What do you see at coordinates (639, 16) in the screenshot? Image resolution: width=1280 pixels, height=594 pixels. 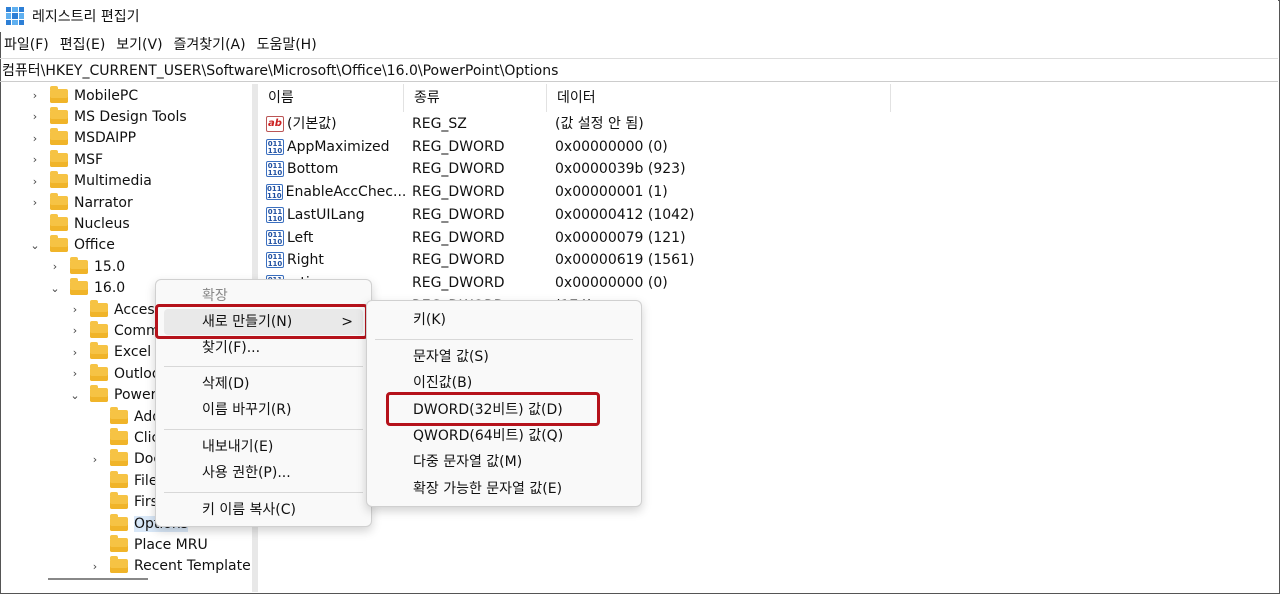 I see `title-bar: 레지스트리 편집기` at bounding box center [639, 16].